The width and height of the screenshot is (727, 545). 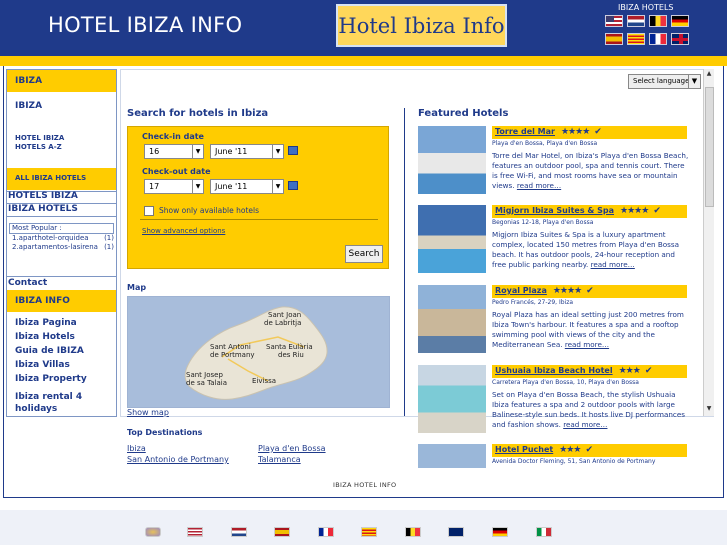 I want to click on scrollbar-thumb, so click(x=709, y=147).